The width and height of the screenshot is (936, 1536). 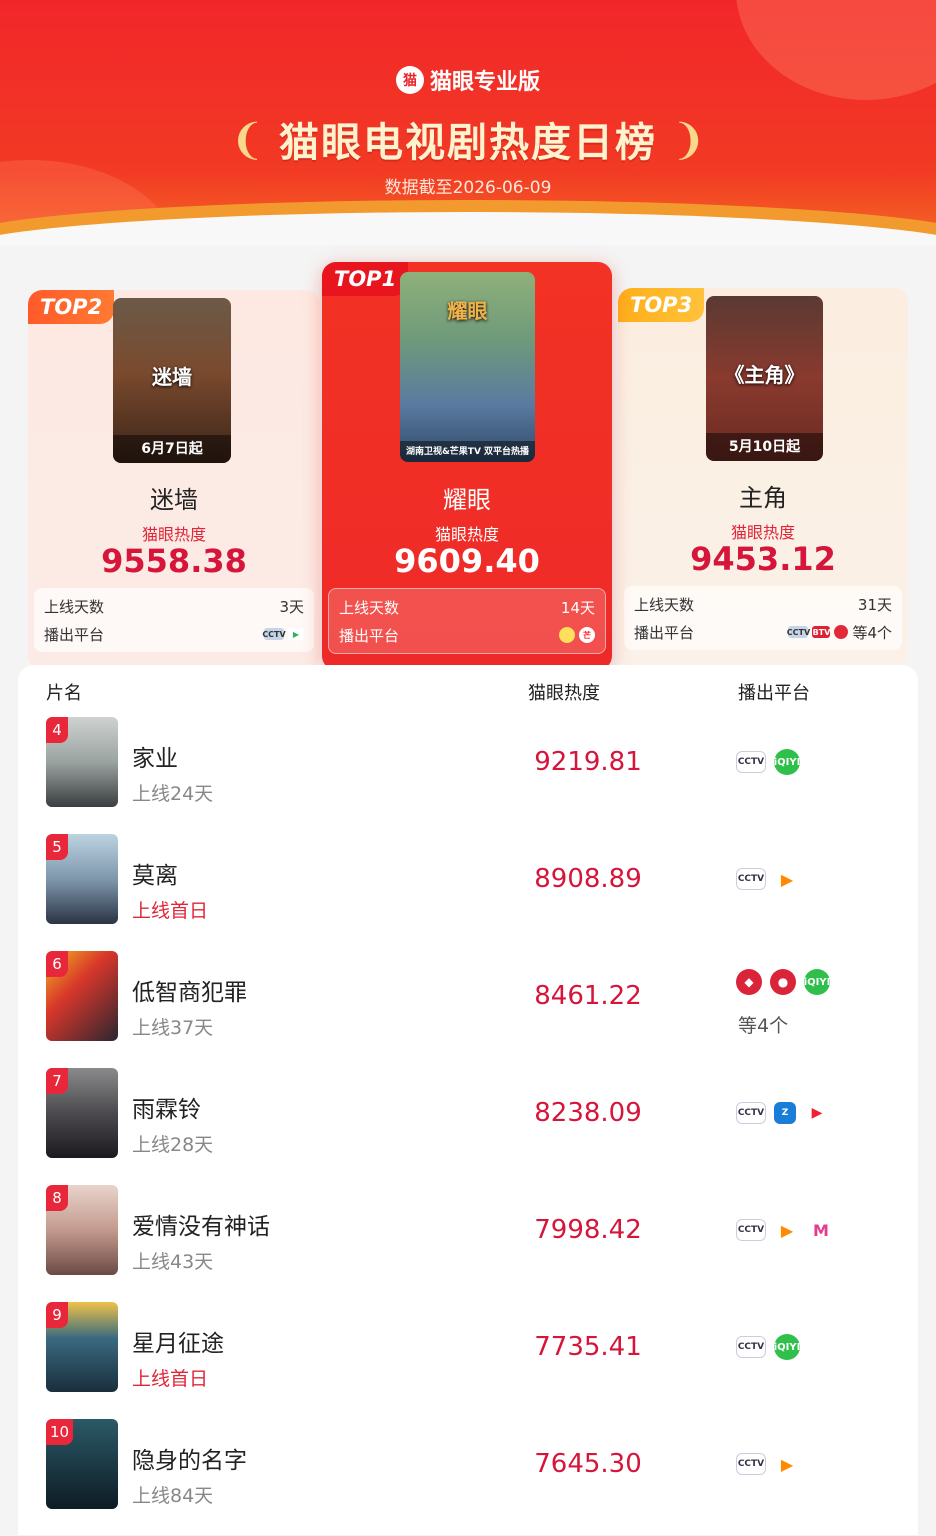 I want to click on show-name: 雨霖铃, so click(x=166, y=1107).